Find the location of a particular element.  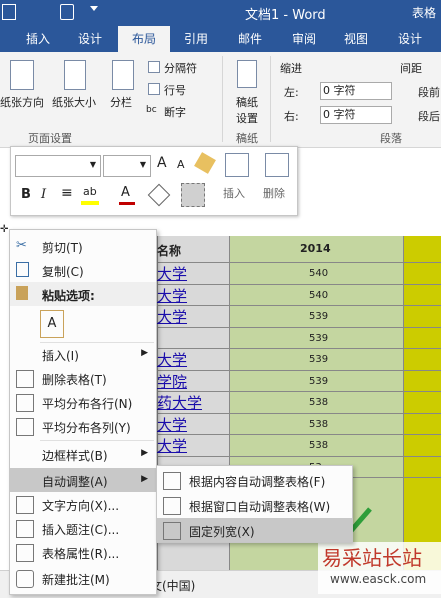

watermark-title: 易采站长站 is located at coordinates (372, 558).